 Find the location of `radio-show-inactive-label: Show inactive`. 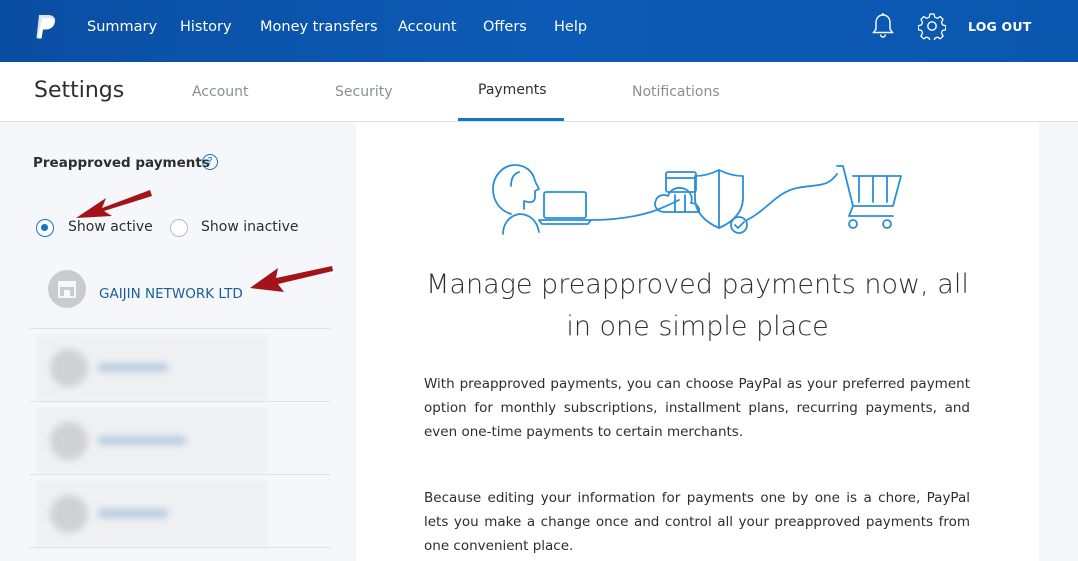

radio-show-inactive-label: Show inactive is located at coordinates (250, 227).